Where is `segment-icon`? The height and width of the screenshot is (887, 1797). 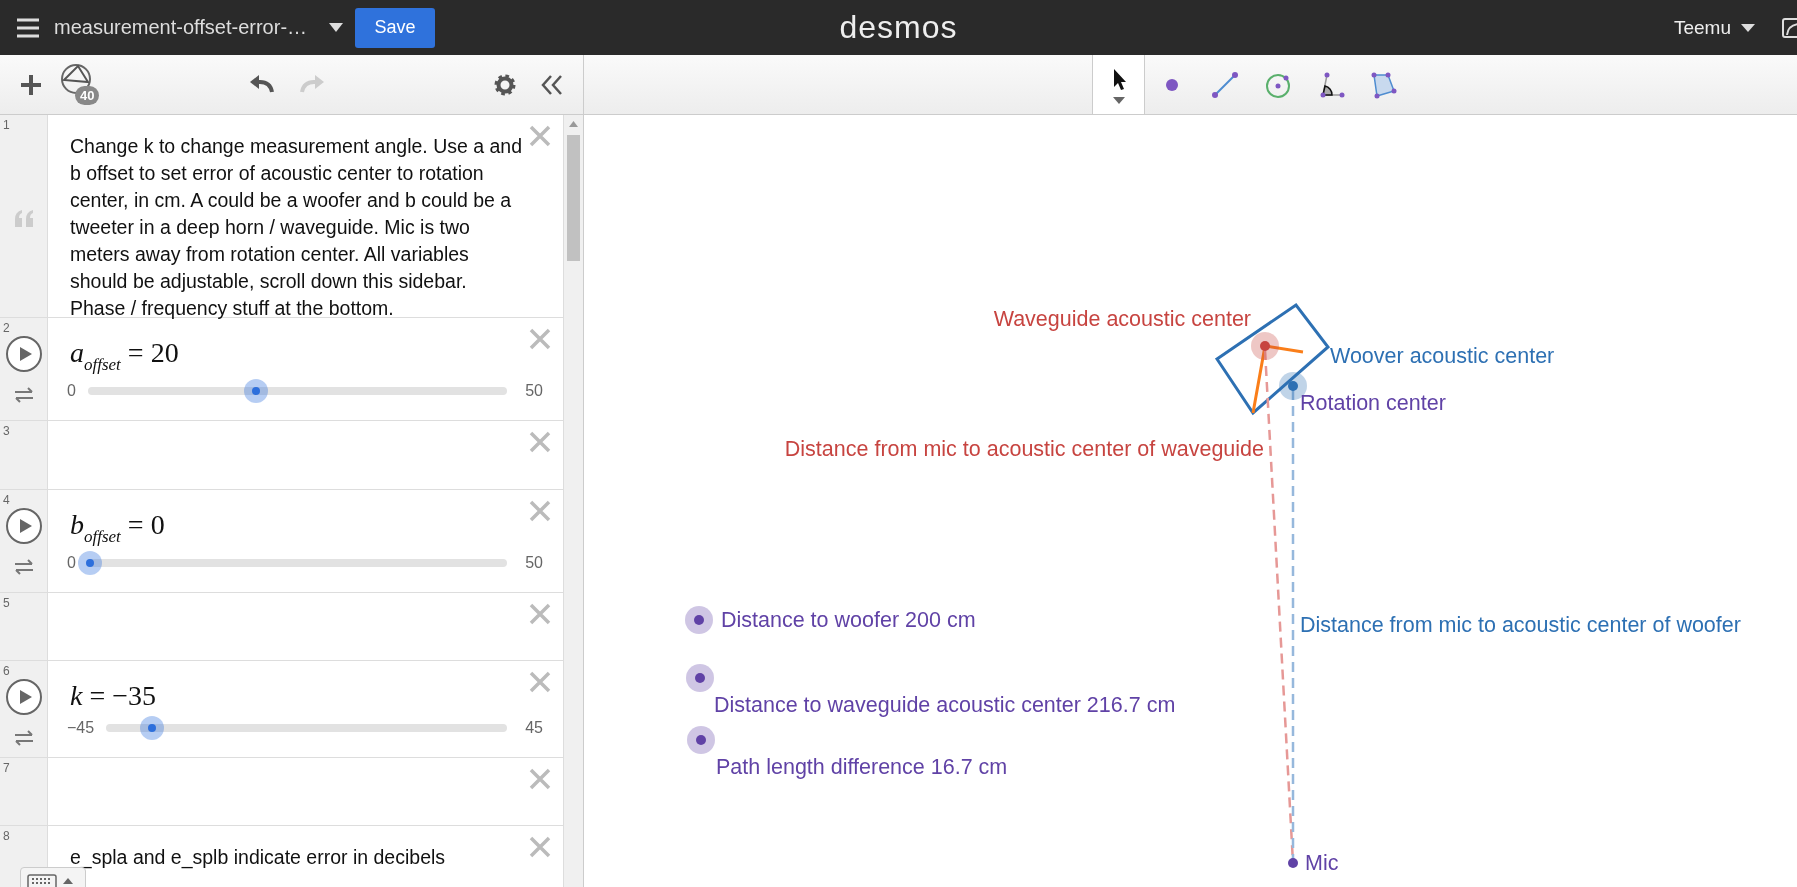 segment-icon is located at coordinates (1224, 84).